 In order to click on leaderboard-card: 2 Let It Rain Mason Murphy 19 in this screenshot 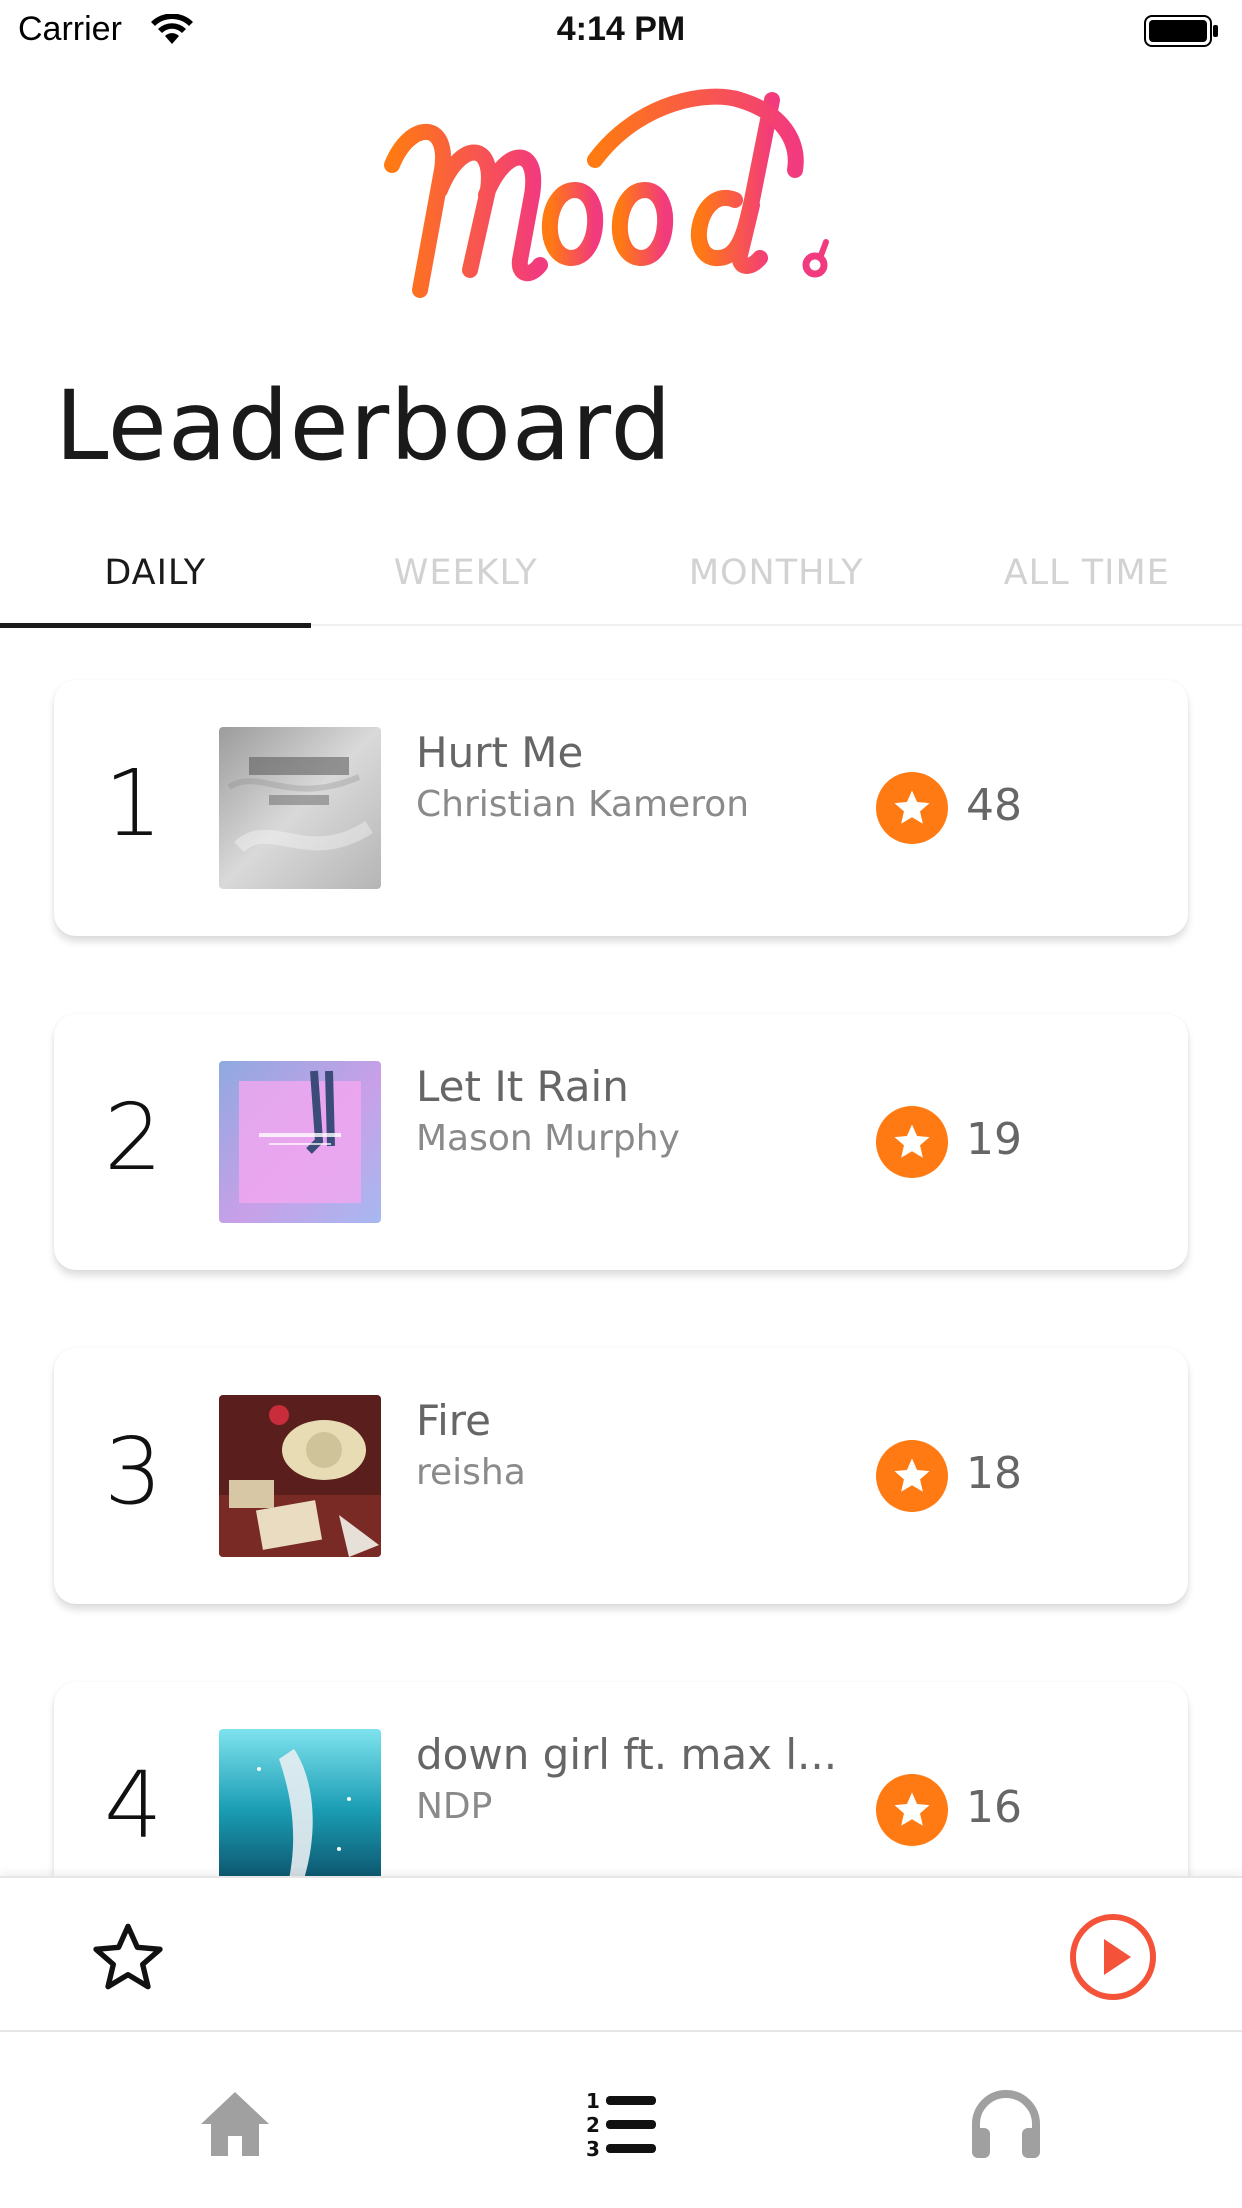, I will do `click(621, 1142)`.